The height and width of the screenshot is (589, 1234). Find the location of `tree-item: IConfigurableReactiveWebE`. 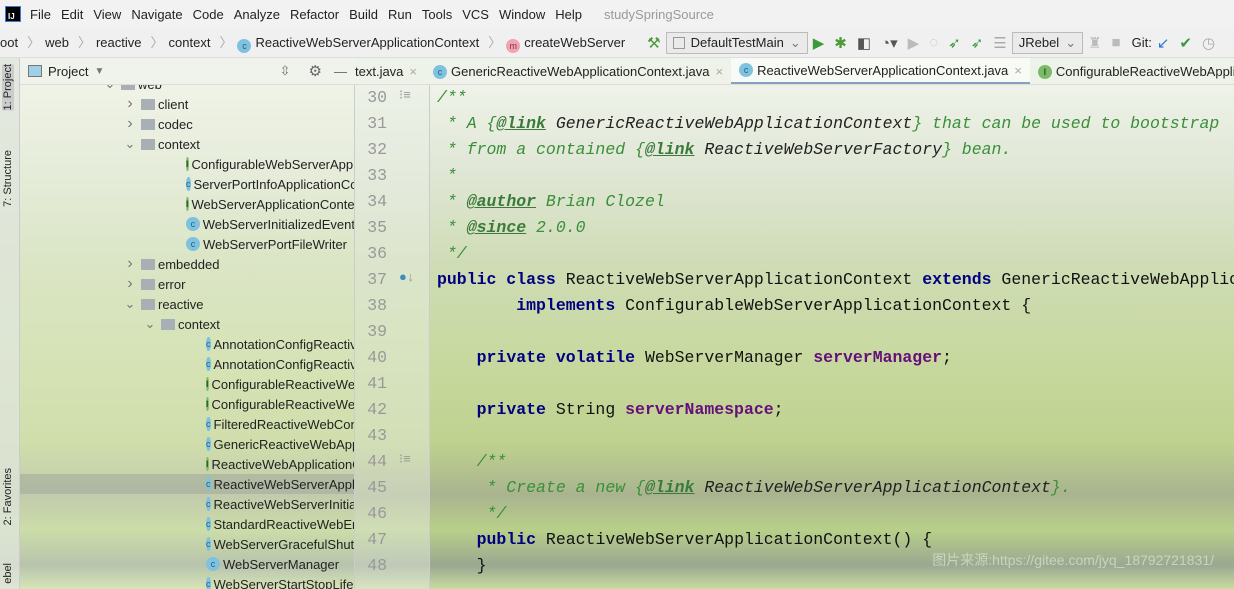

tree-item: IConfigurableReactiveWebE is located at coordinates (187, 404).